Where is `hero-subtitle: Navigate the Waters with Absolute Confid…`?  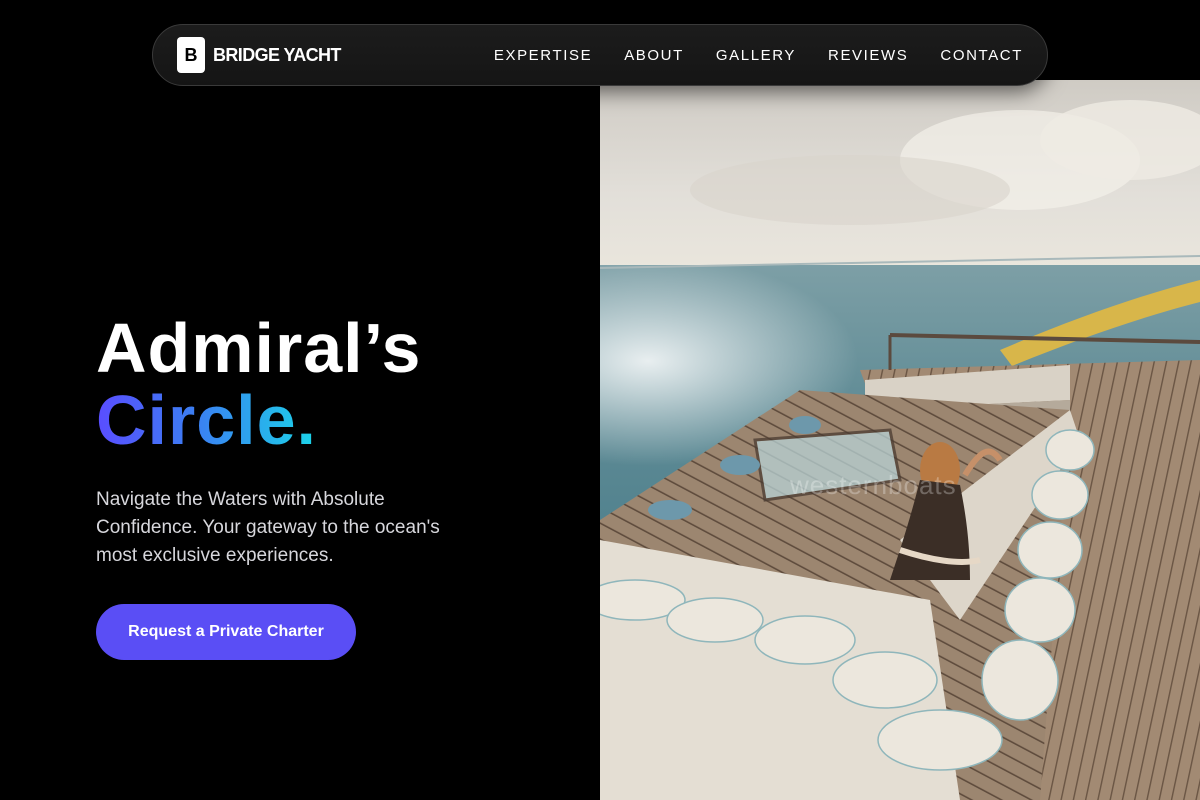 hero-subtitle: Navigate the Waters with Absolute Confid… is located at coordinates (268, 527).